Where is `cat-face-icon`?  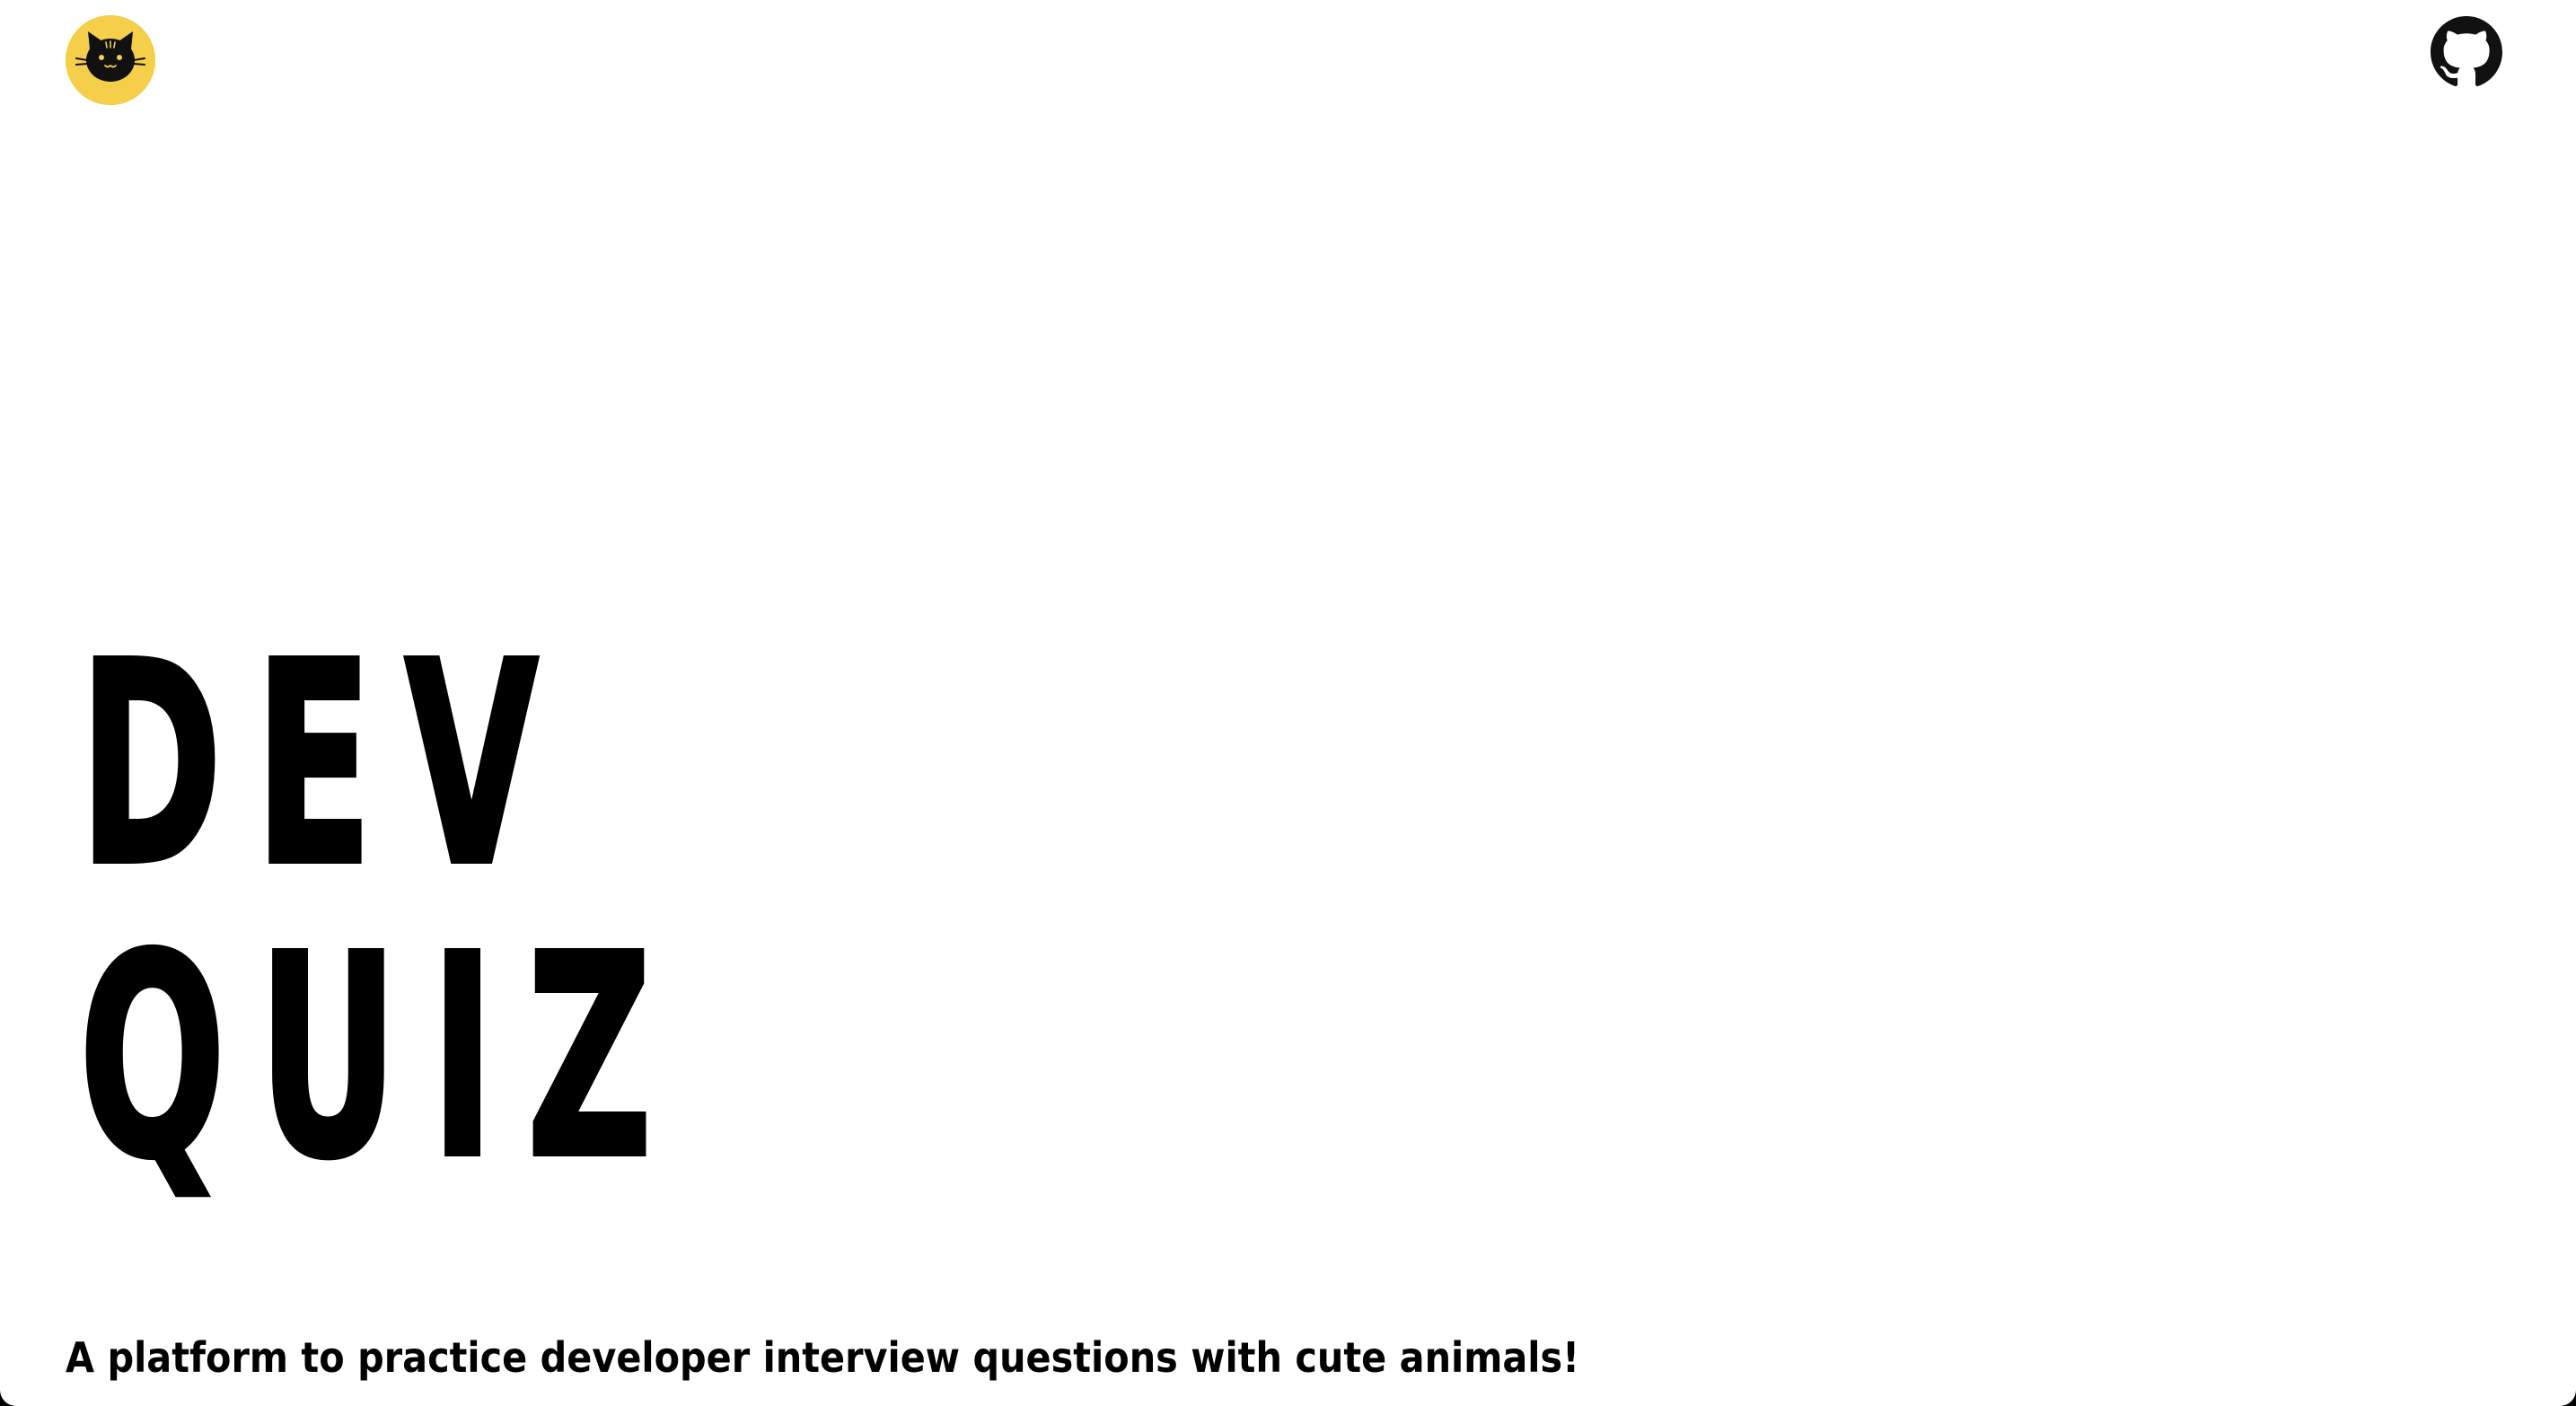
cat-face-icon is located at coordinates (110, 60).